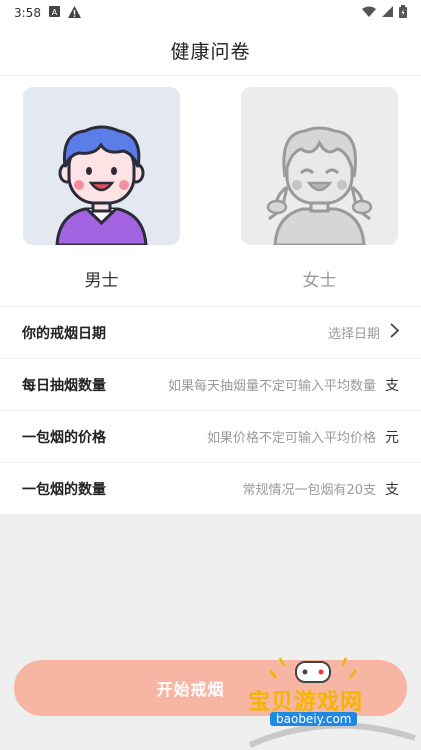 This screenshot has height=750, width=421. I want to click on watermark-url: baobeiy.com, so click(314, 719).